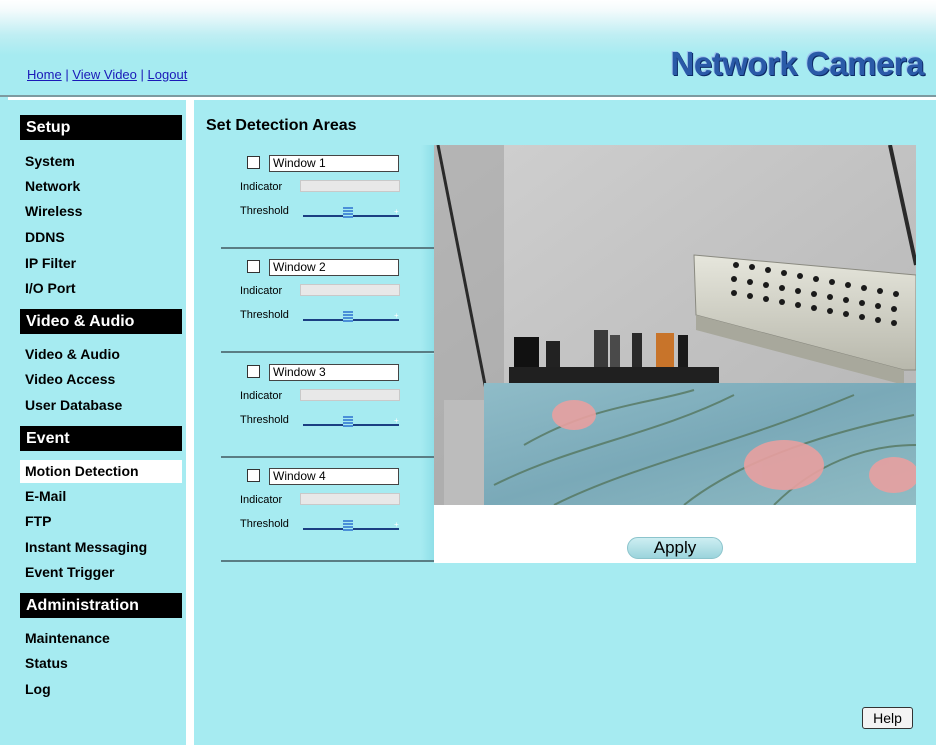 This screenshot has height=745, width=936. What do you see at coordinates (101, 572) in the screenshot?
I see `sidebar-item-event-trigger: Event Trigger` at bounding box center [101, 572].